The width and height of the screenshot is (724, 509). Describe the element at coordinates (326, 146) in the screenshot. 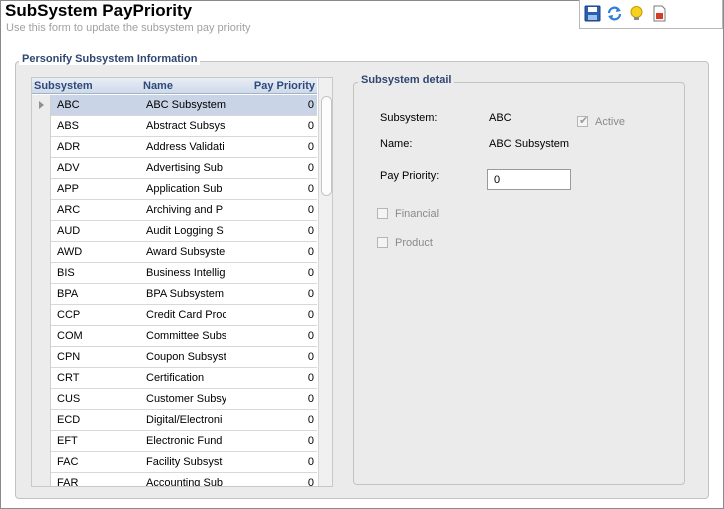

I see `scrollbar-thumb` at that location.